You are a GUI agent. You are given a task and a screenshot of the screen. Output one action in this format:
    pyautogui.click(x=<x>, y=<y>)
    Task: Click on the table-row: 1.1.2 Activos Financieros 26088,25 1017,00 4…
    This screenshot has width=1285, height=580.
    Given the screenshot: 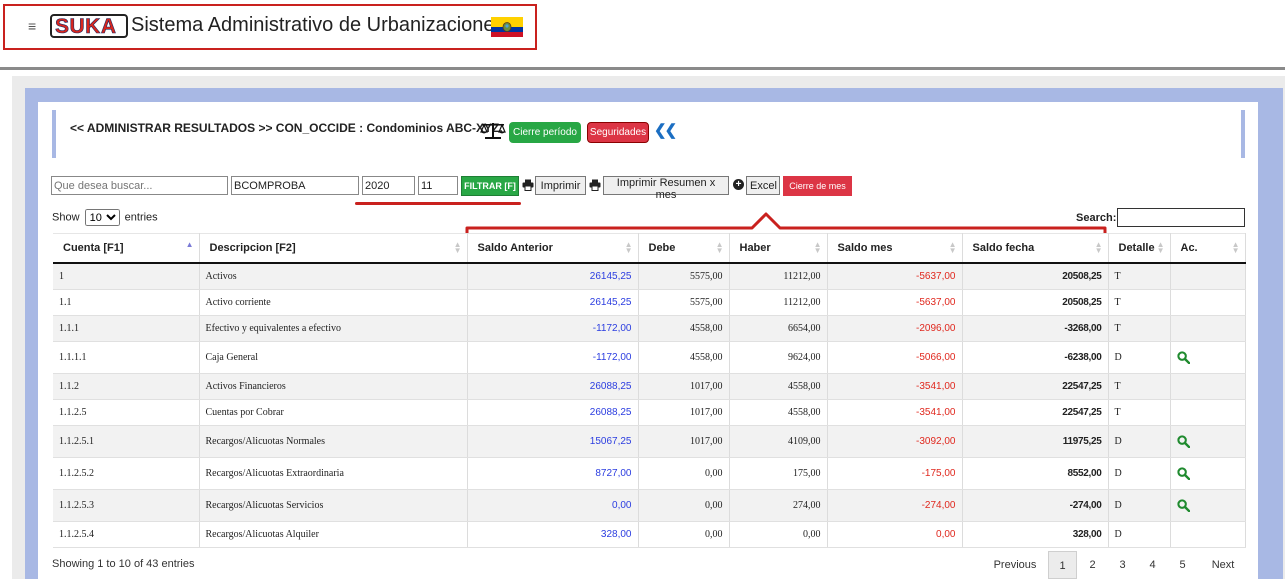 What is the action you would take?
    pyautogui.click(x=649, y=386)
    